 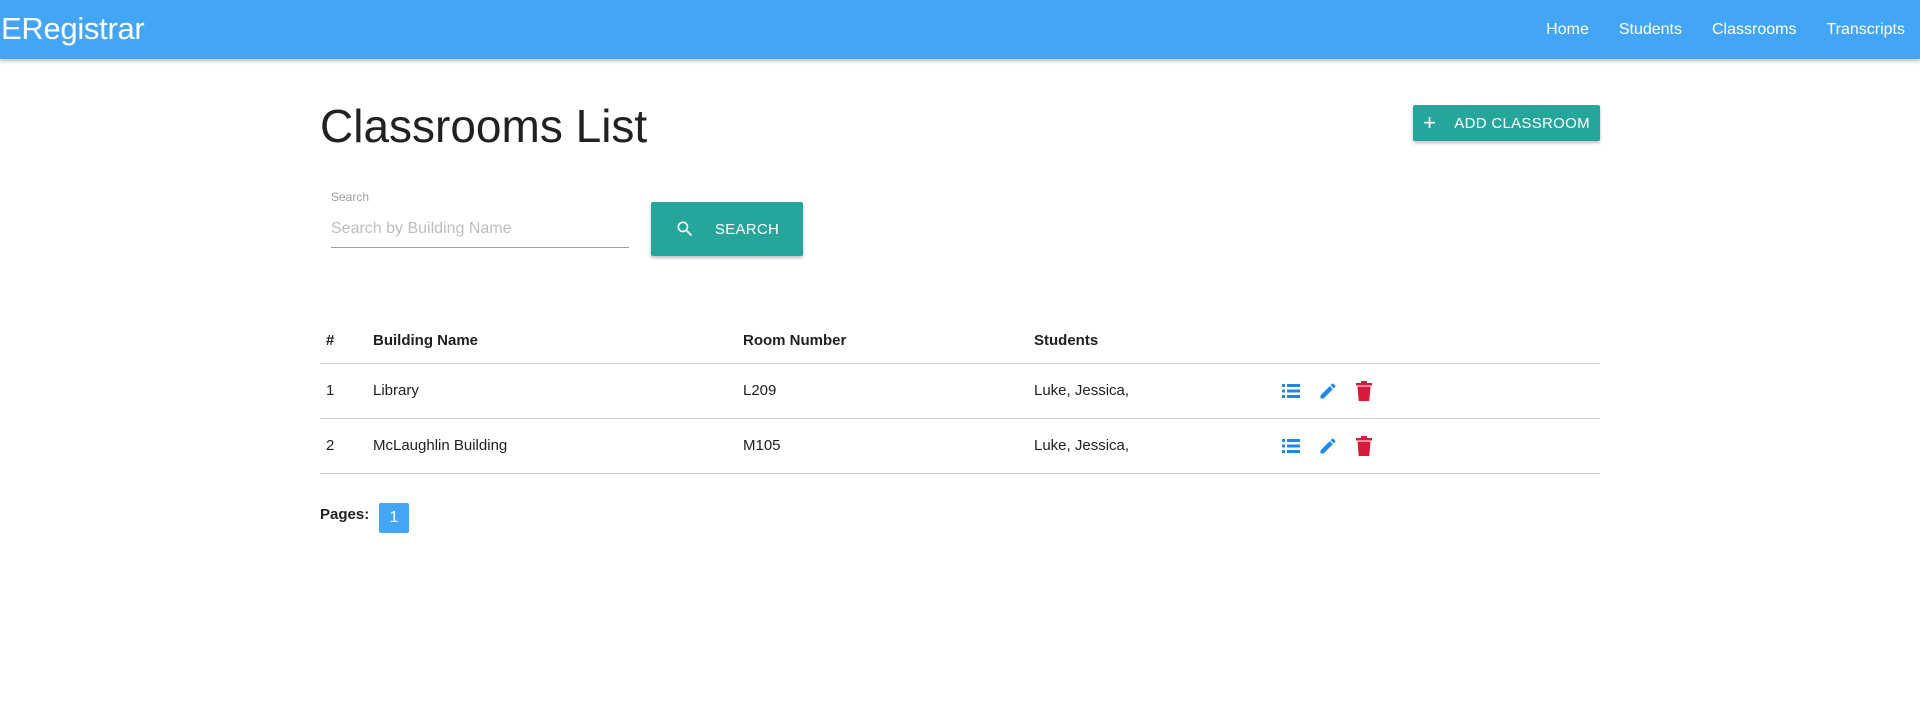 What do you see at coordinates (1522, 123) in the screenshot?
I see `add-classroom-label: ADD CLASSROOM` at bounding box center [1522, 123].